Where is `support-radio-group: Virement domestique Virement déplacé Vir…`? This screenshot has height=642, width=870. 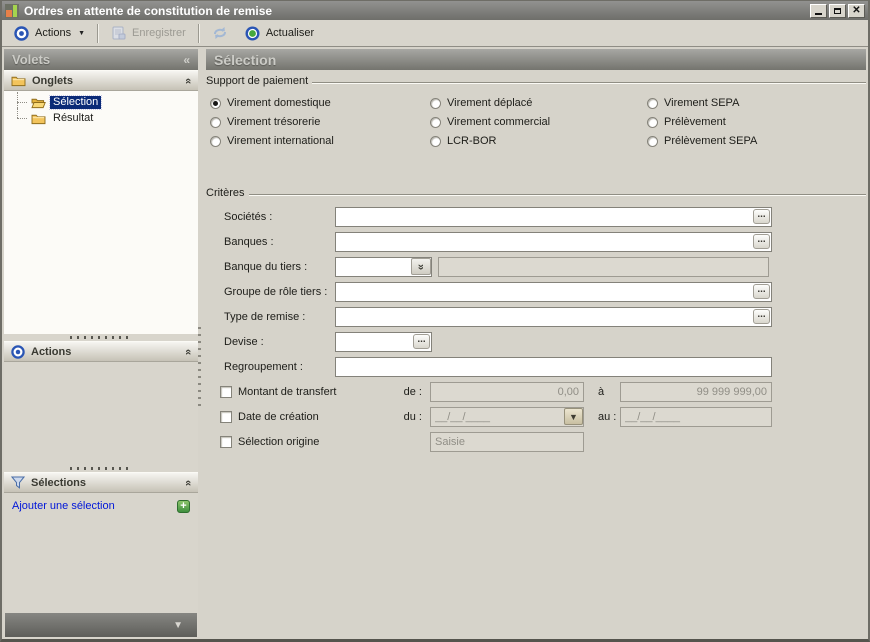
support-radio-group: Virement domestique Virement déplacé Vir… is located at coordinates (538, 122).